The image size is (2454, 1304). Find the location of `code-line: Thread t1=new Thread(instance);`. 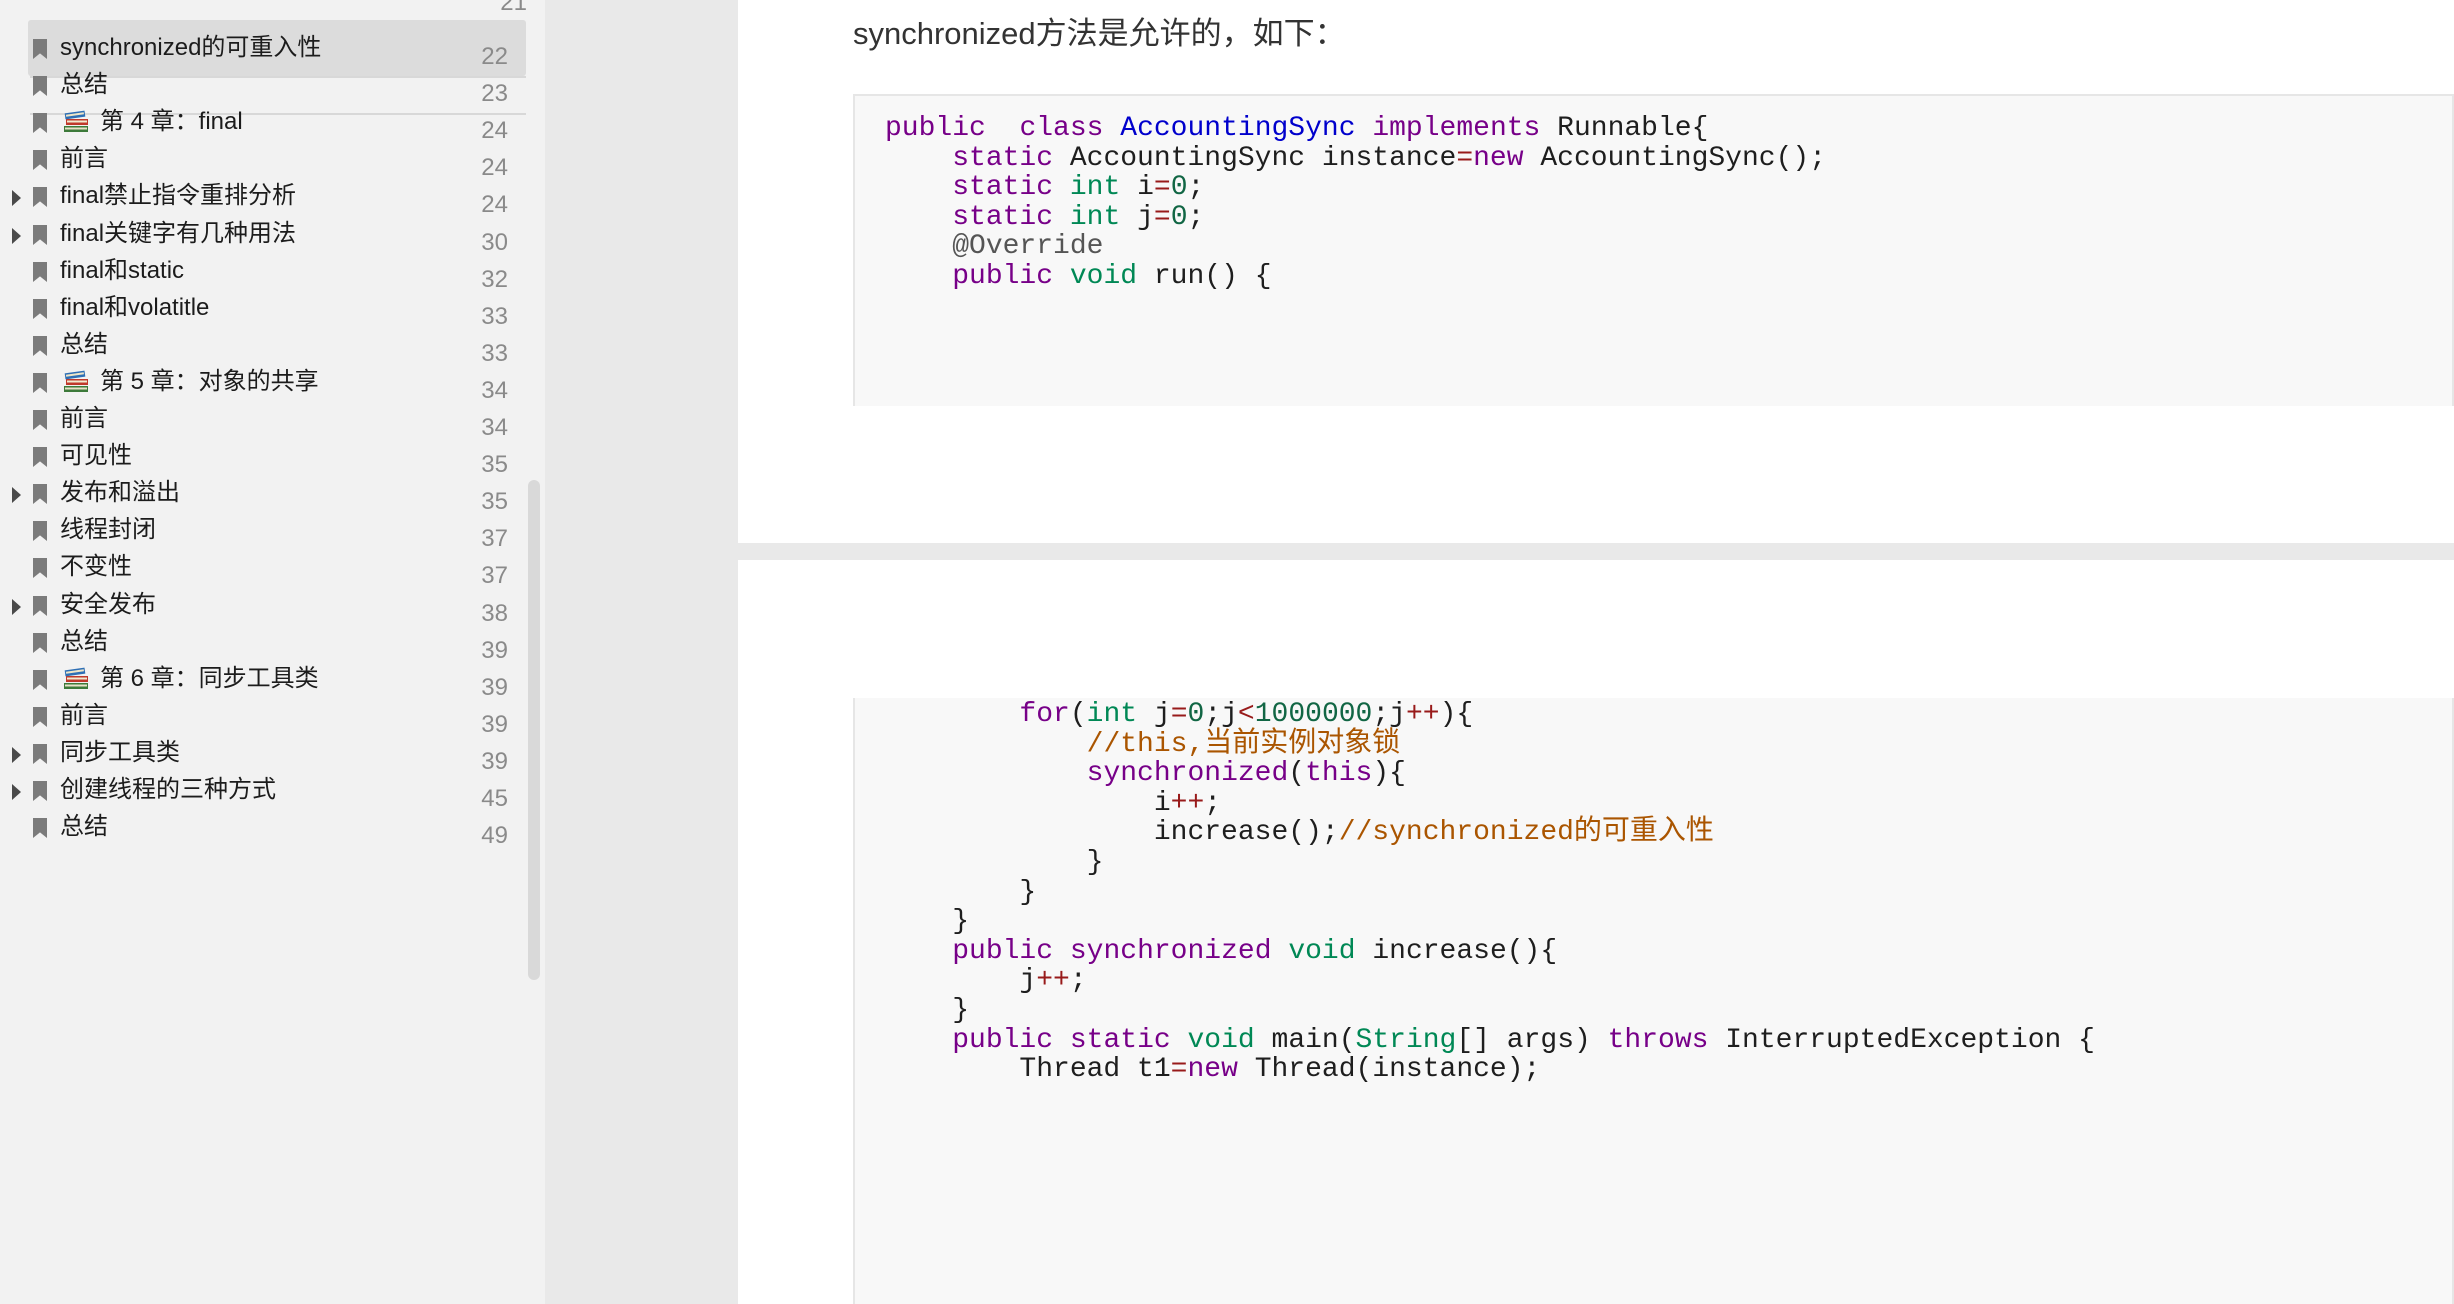

code-line: Thread t1=new Thread(instance); is located at coordinates (1212, 1070).